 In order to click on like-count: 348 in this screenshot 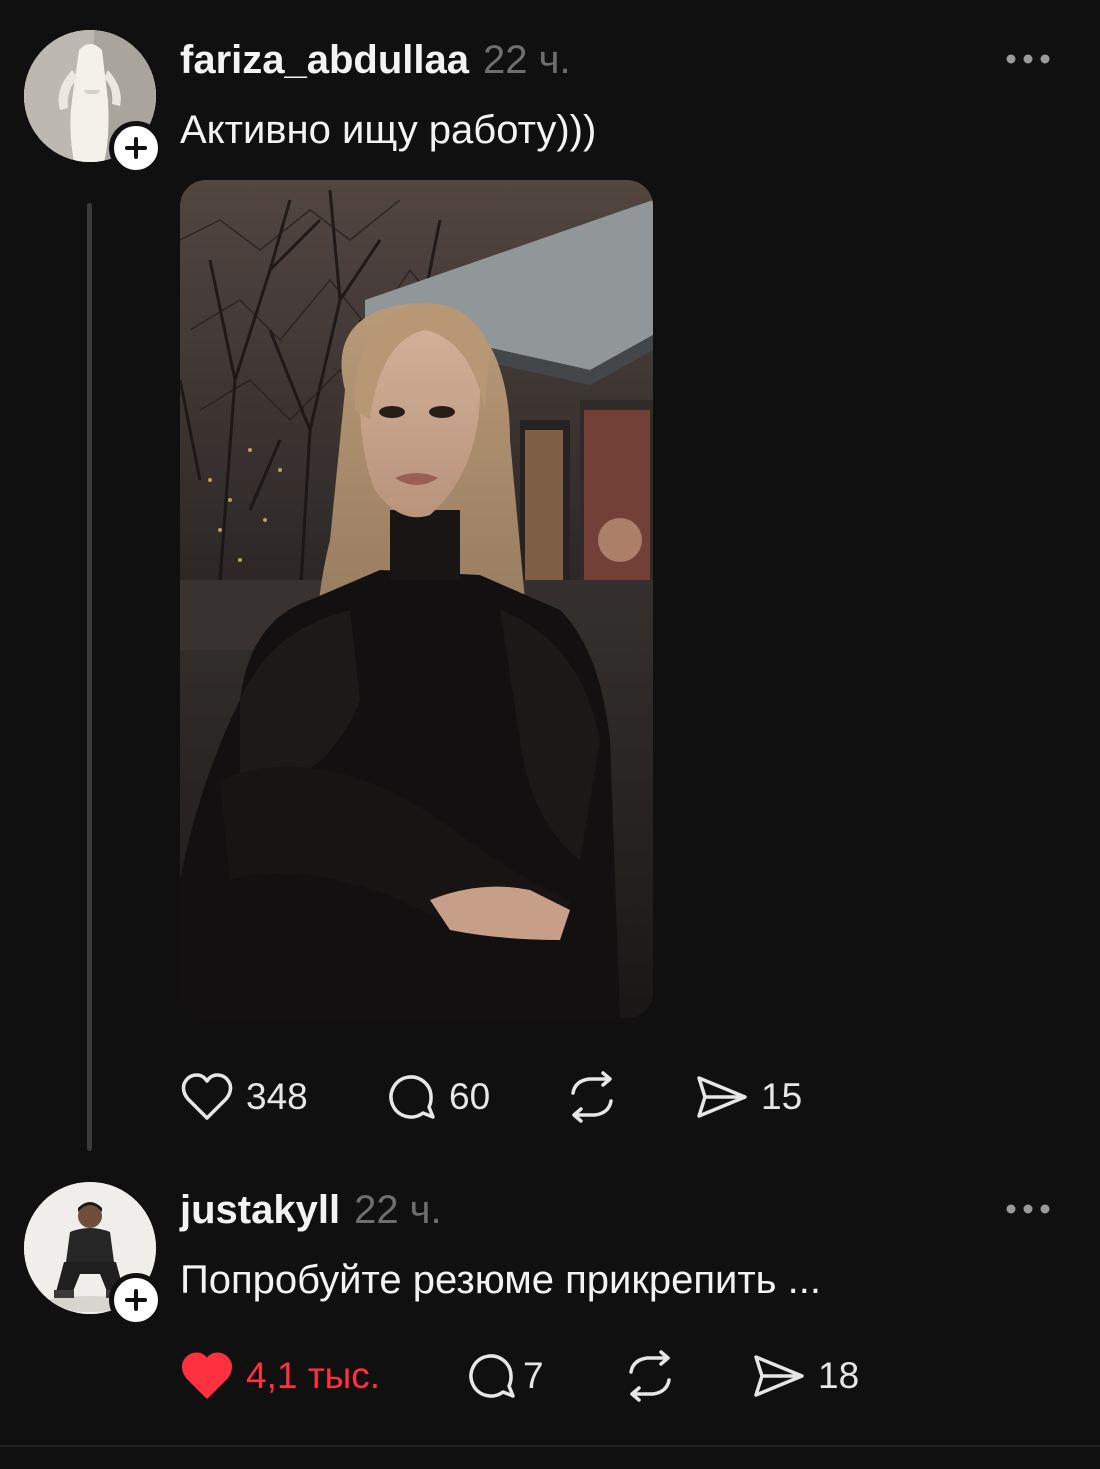, I will do `click(277, 1096)`.